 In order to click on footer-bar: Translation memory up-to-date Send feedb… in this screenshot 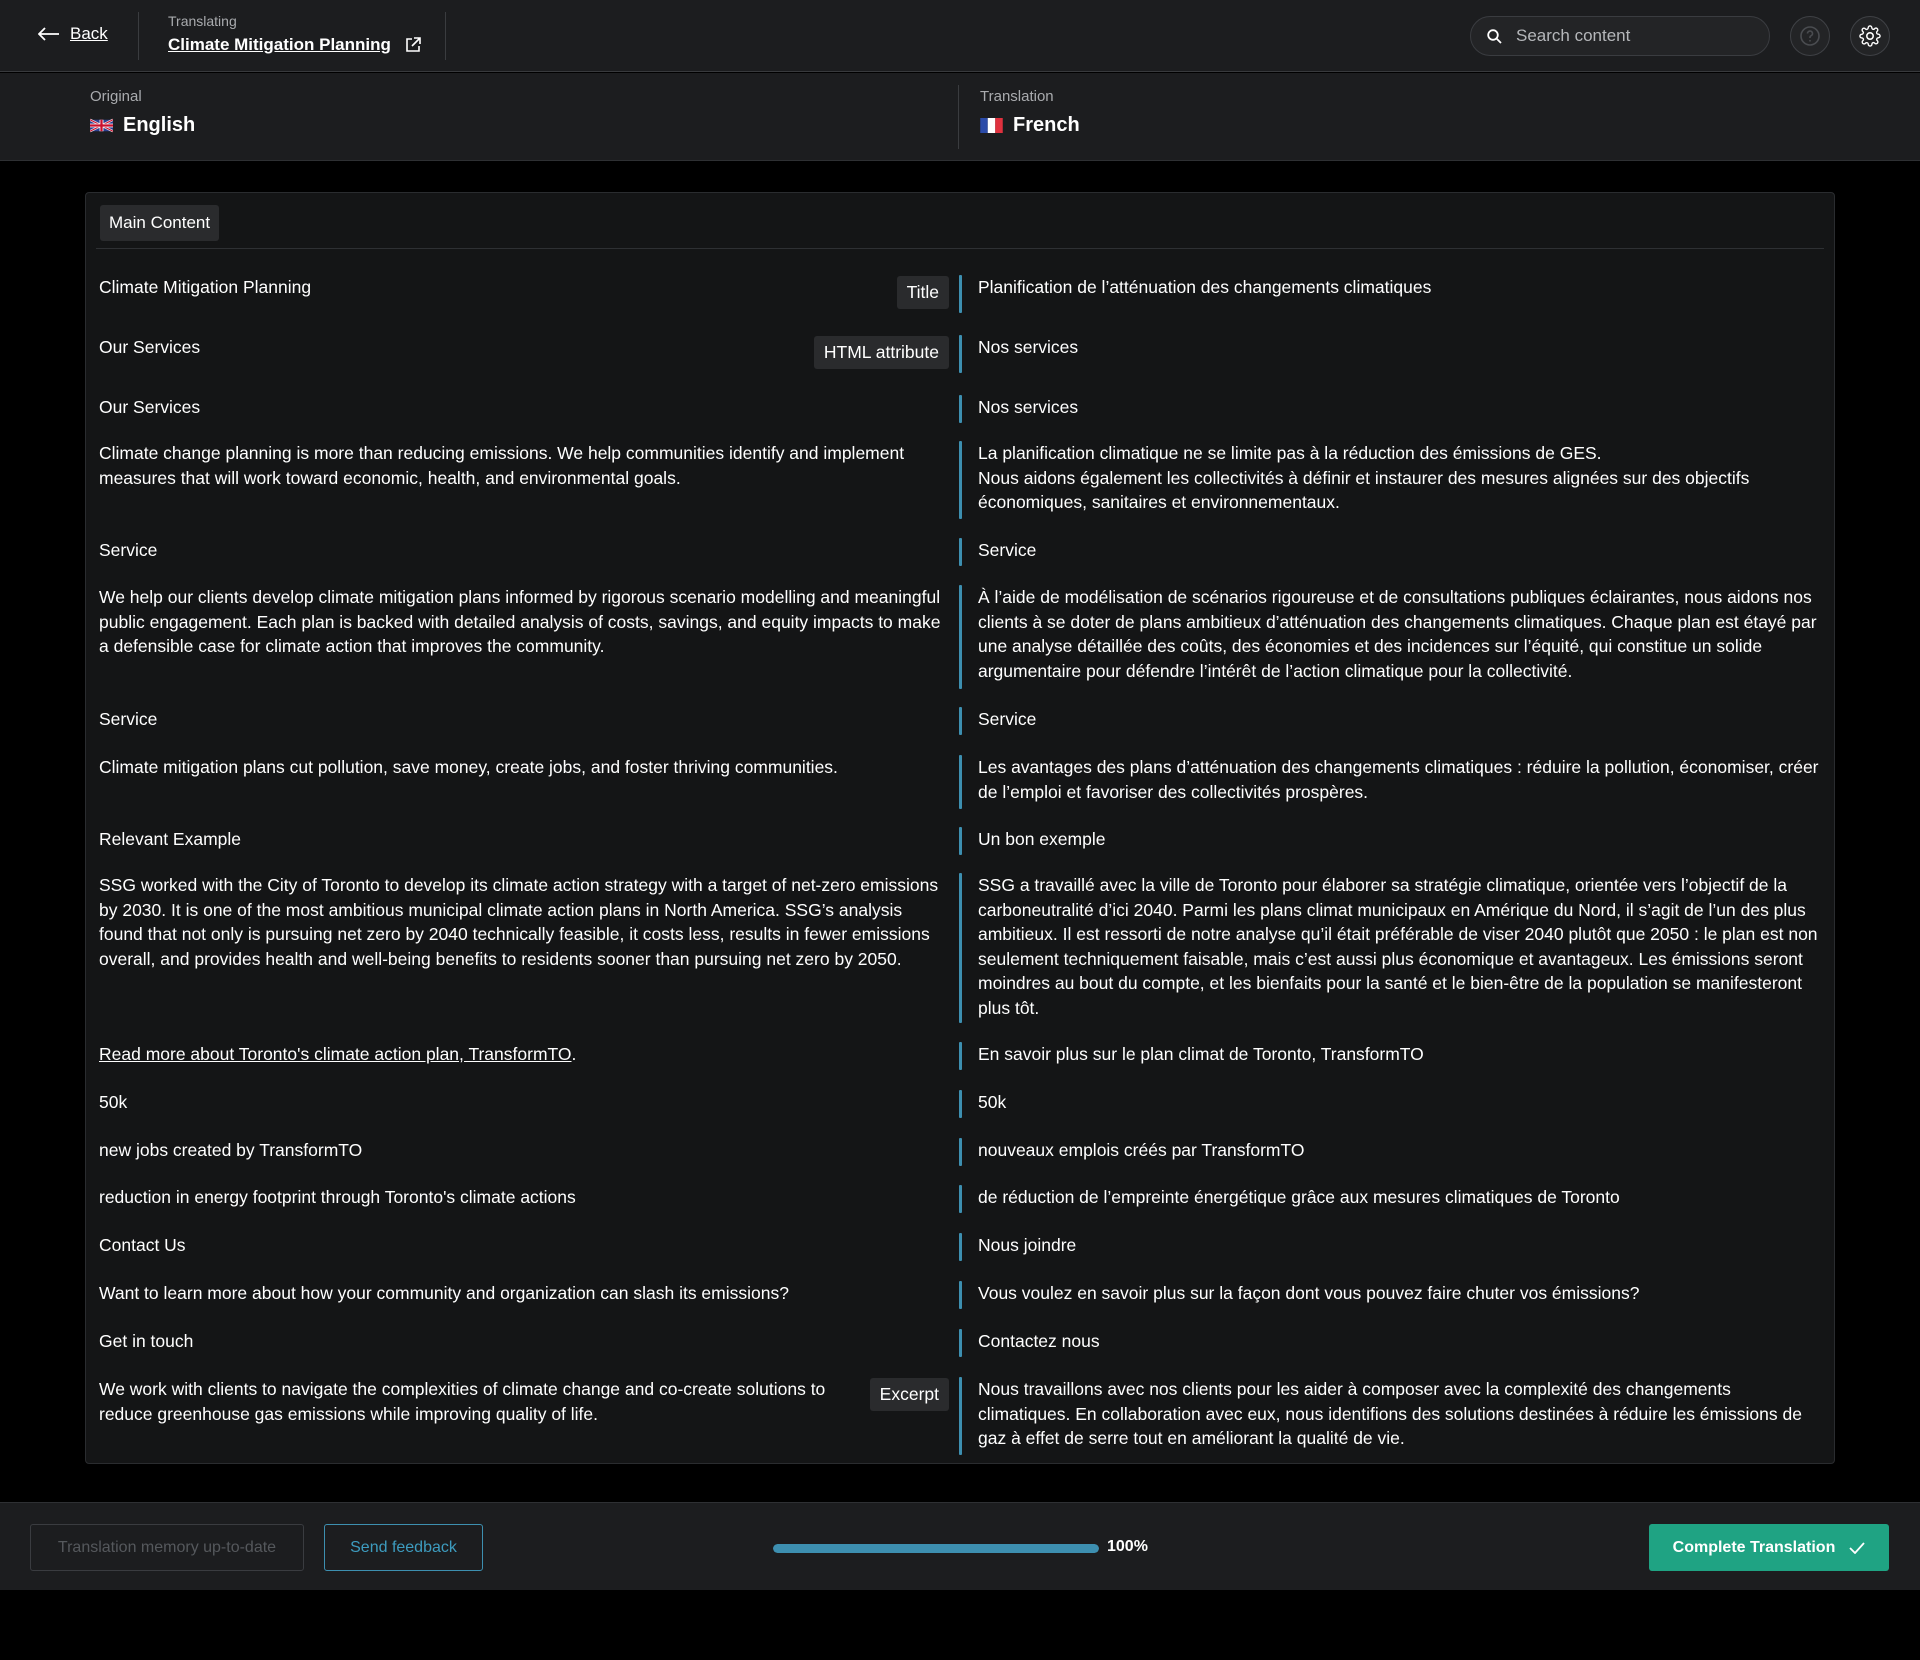, I will do `click(960, 1546)`.